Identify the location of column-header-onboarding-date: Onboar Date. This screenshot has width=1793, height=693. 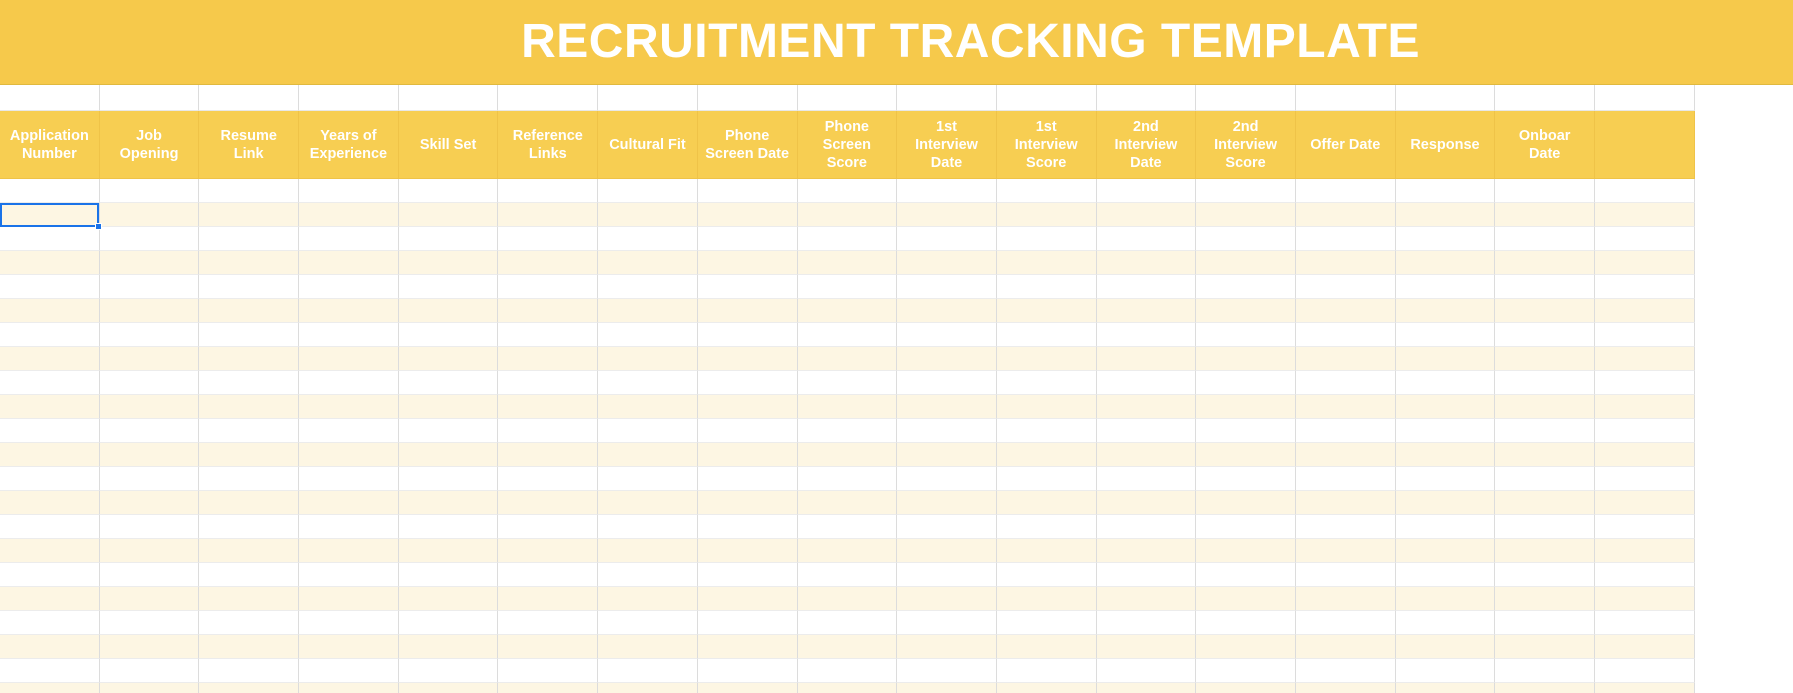
(1545, 145).